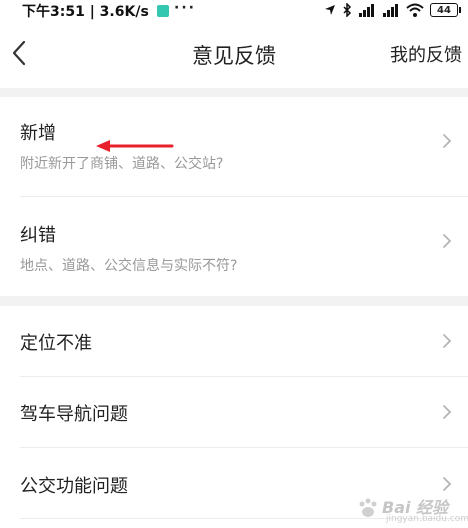  I want to click on wifi-icon, so click(415, 10).